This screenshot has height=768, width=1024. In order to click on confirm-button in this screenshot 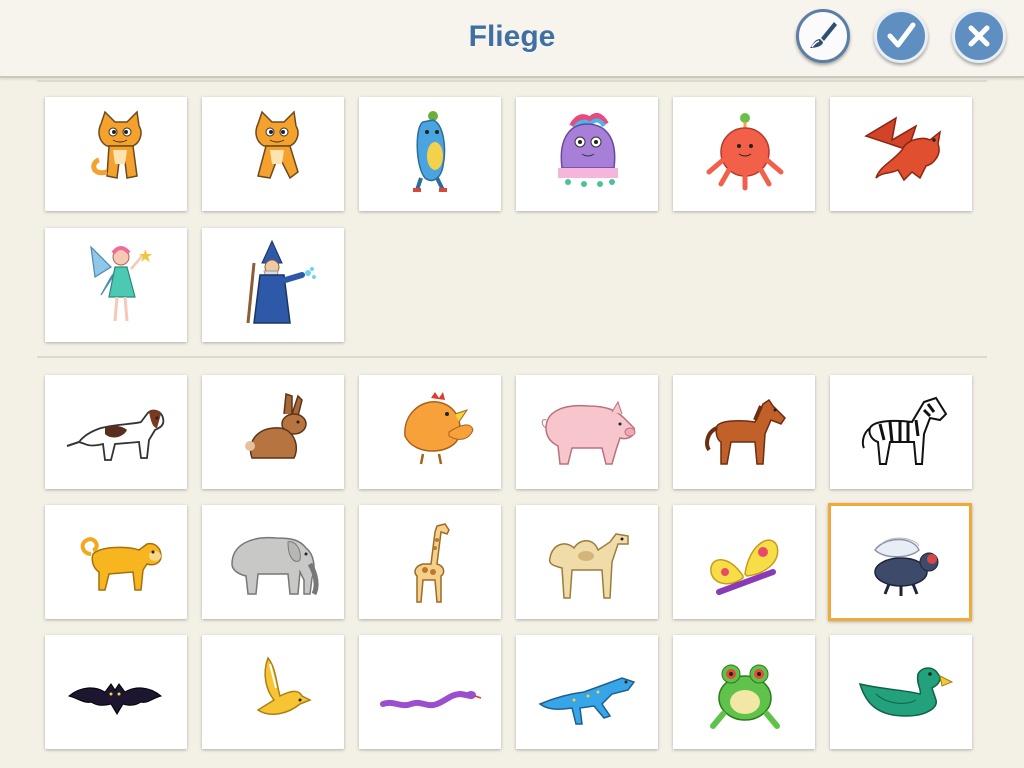, I will do `click(901, 36)`.